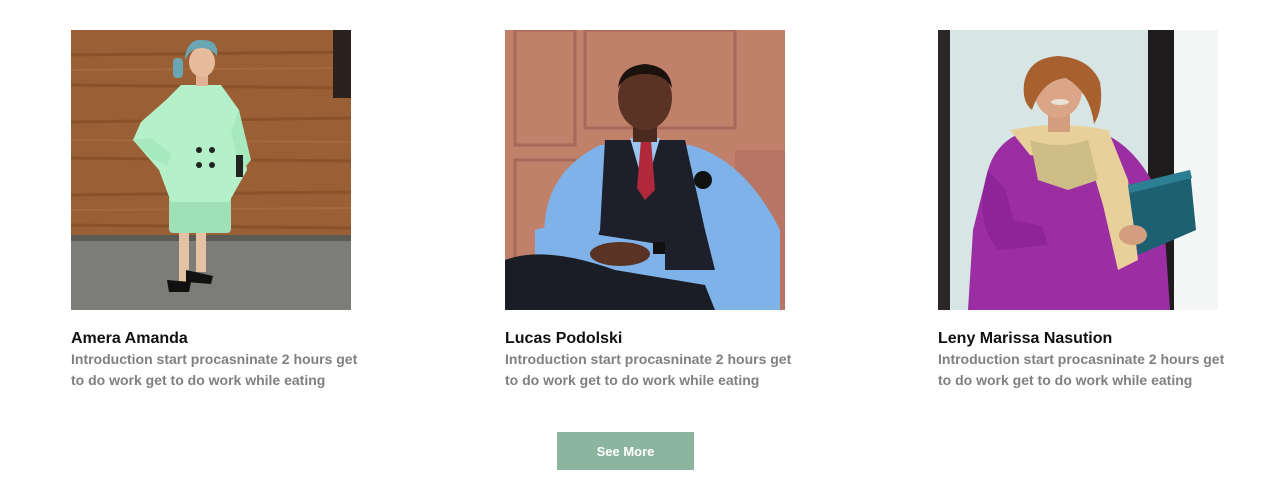 The height and width of the screenshot is (500, 1268). Describe the element at coordinates (1025, 338) in the screenshot. I see `team-member-name: Leny Marissa Nasution` at that location.